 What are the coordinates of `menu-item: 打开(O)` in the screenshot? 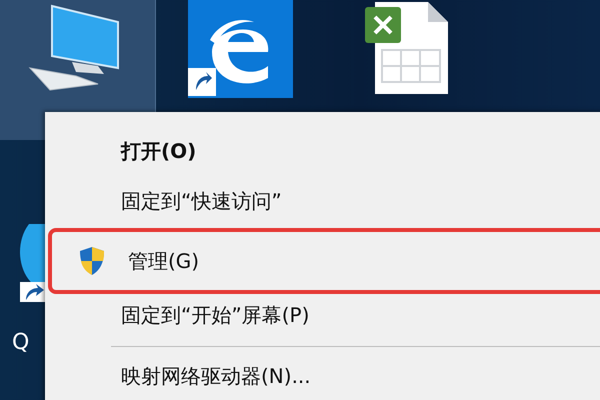 It's located at (322, 151).